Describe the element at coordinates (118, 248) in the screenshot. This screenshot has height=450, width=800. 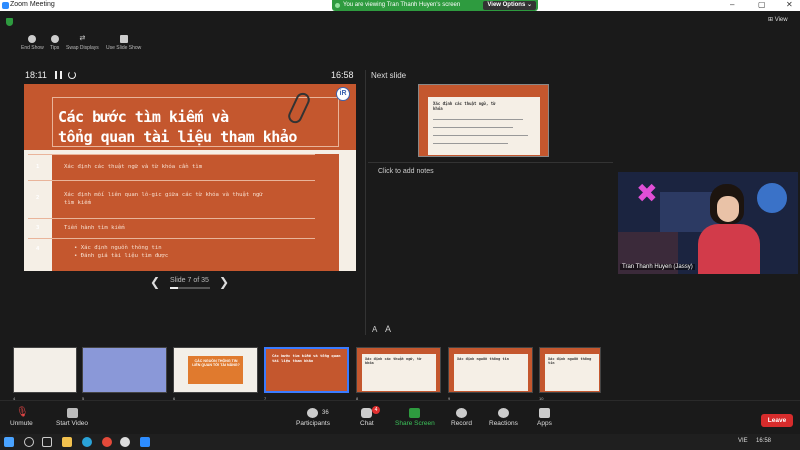
I see `row-text: • Xác định nguồn thông tin` at that location.